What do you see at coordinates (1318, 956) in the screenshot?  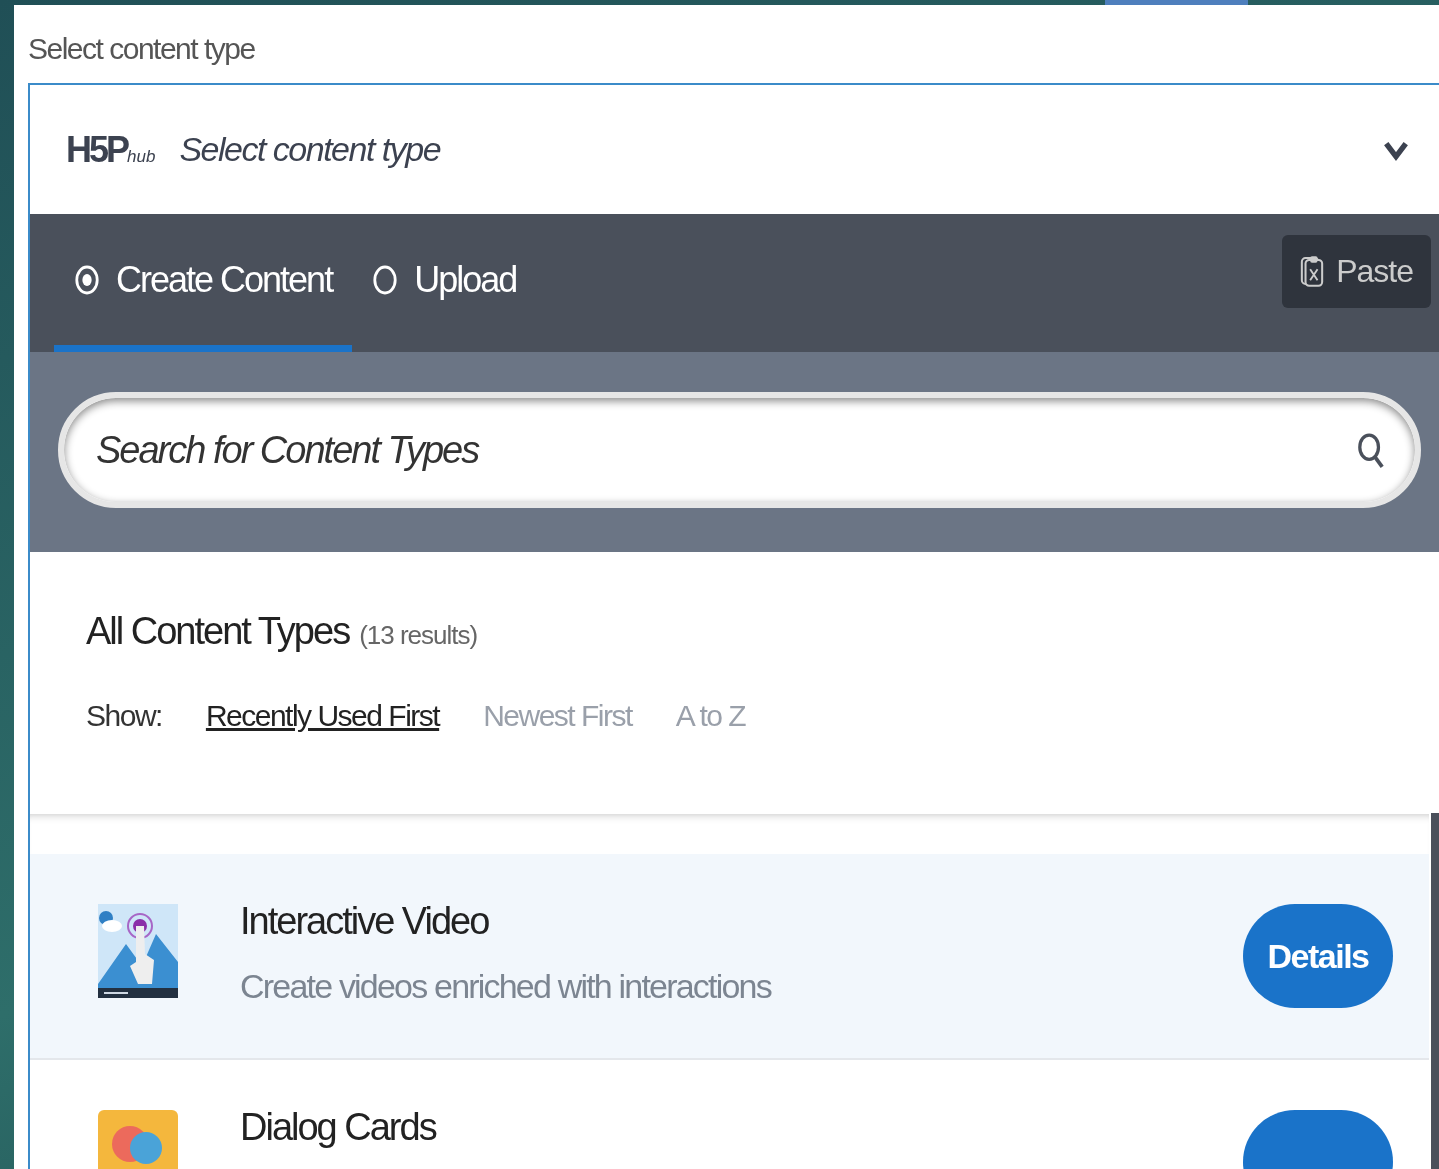 I see `details-button: Details` at bounding box center [1318, 956].